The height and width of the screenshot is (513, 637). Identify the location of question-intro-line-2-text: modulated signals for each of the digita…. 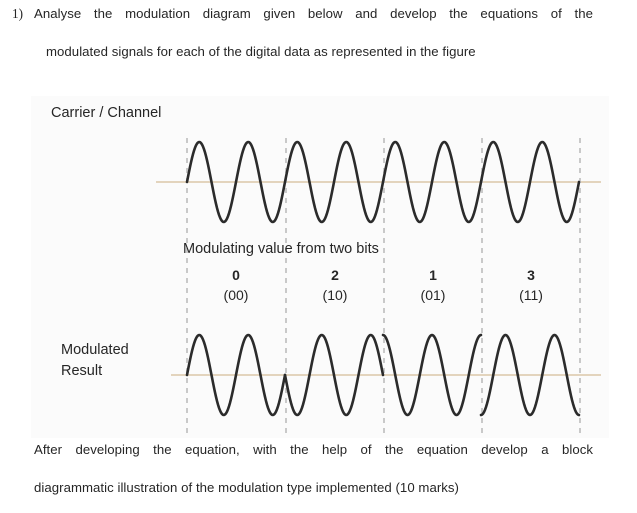
(261, 51).